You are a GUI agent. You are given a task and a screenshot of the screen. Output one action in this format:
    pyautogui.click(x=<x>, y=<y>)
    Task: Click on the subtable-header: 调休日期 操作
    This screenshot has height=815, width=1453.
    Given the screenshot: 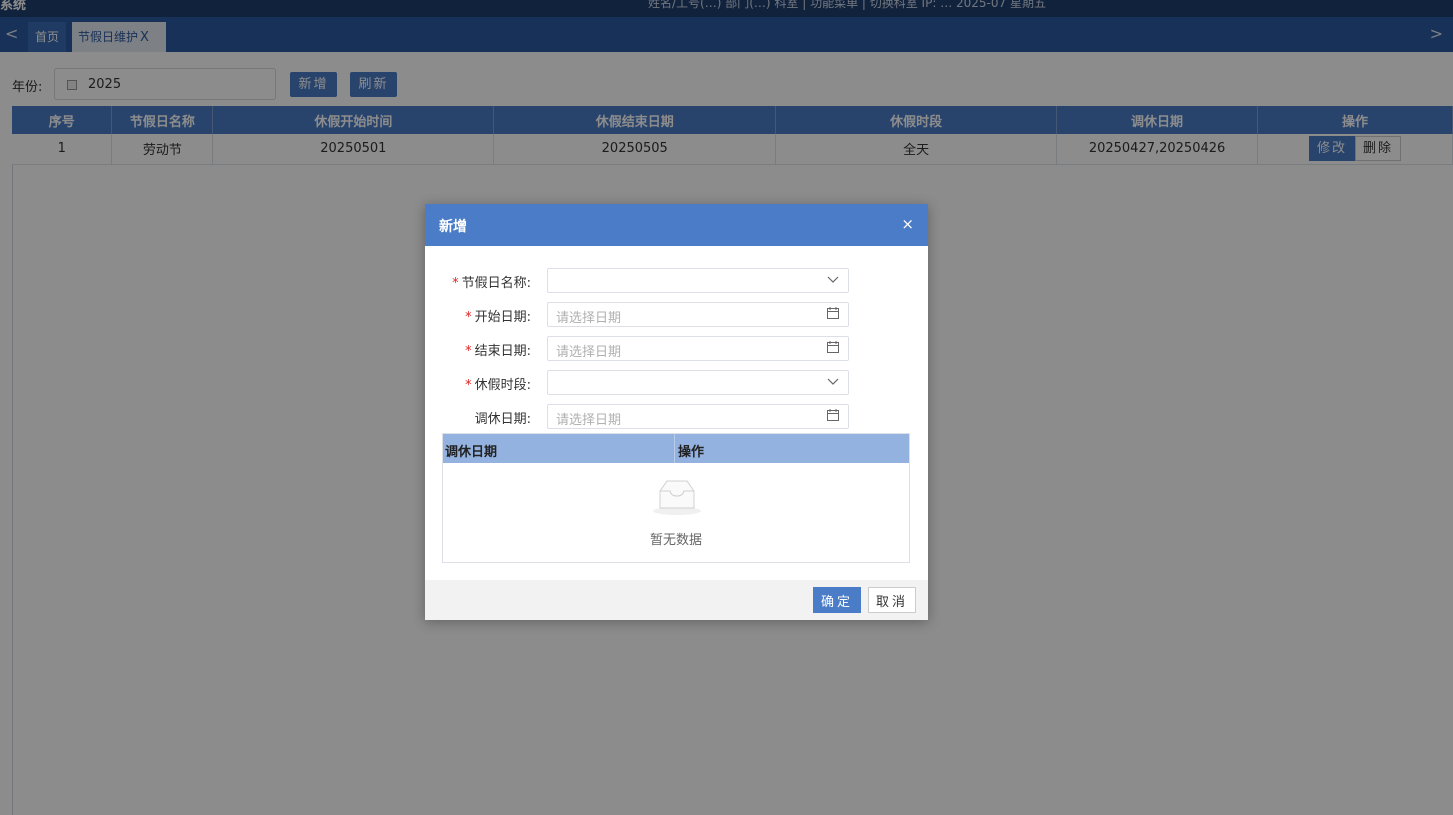 What is the action you would take?
    pyautogui.click(x=676, y=448)
    